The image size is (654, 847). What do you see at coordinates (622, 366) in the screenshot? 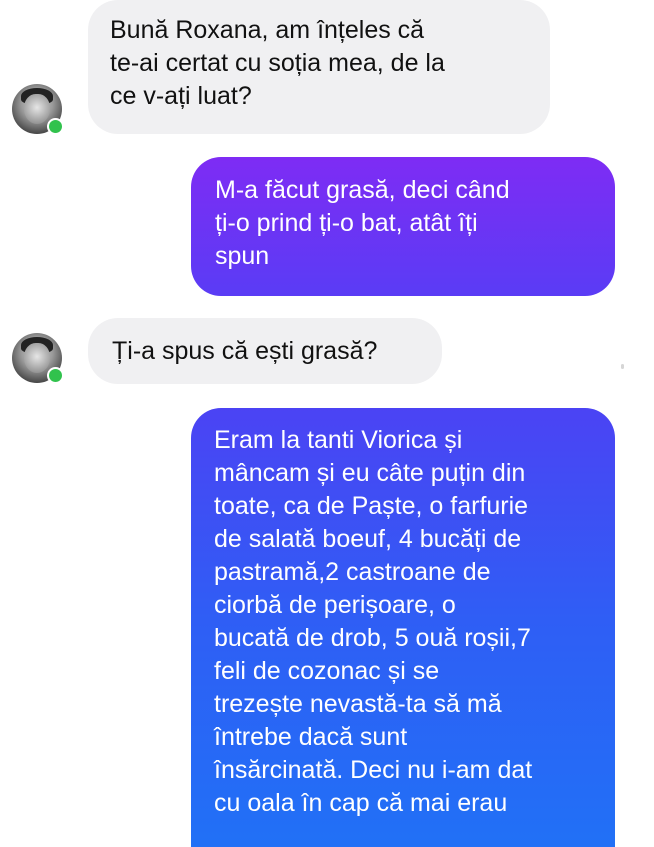
I see `decorative-dot` at bounding box center [622, 366].